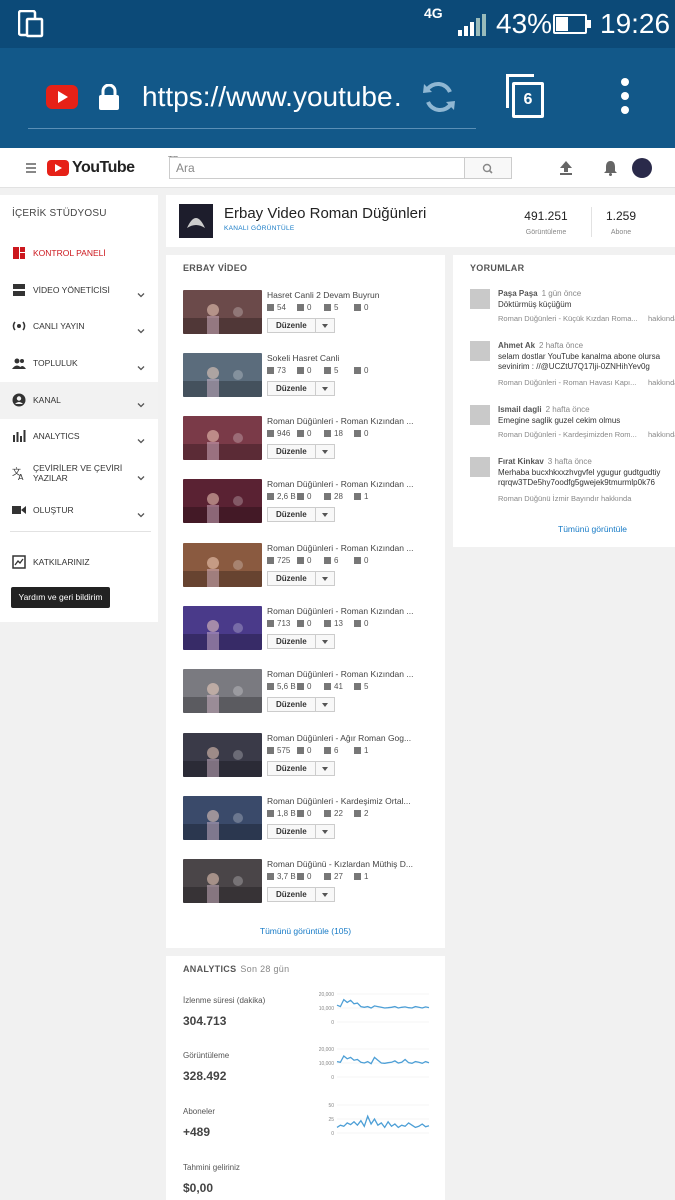 The width and height of the screenshot is (675, 1200). Describe the element at coordinates (317, 168) in the screenshot. I see `search-input: Ara` at that location.